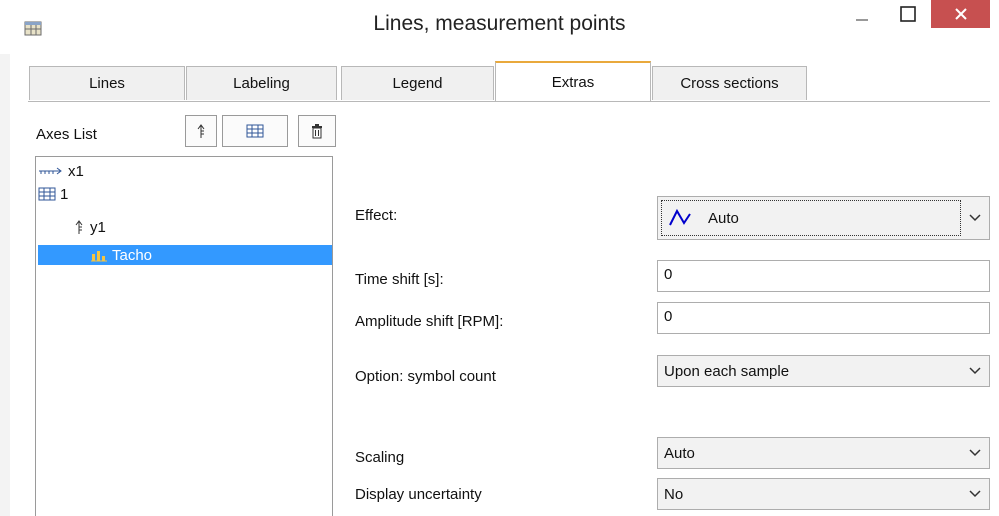 The width and height of the screenshot is (999, 516). Describe the element at coordinates (668, 316) in the screenshot. I see `amplitude-shift-value: 0` at that location.